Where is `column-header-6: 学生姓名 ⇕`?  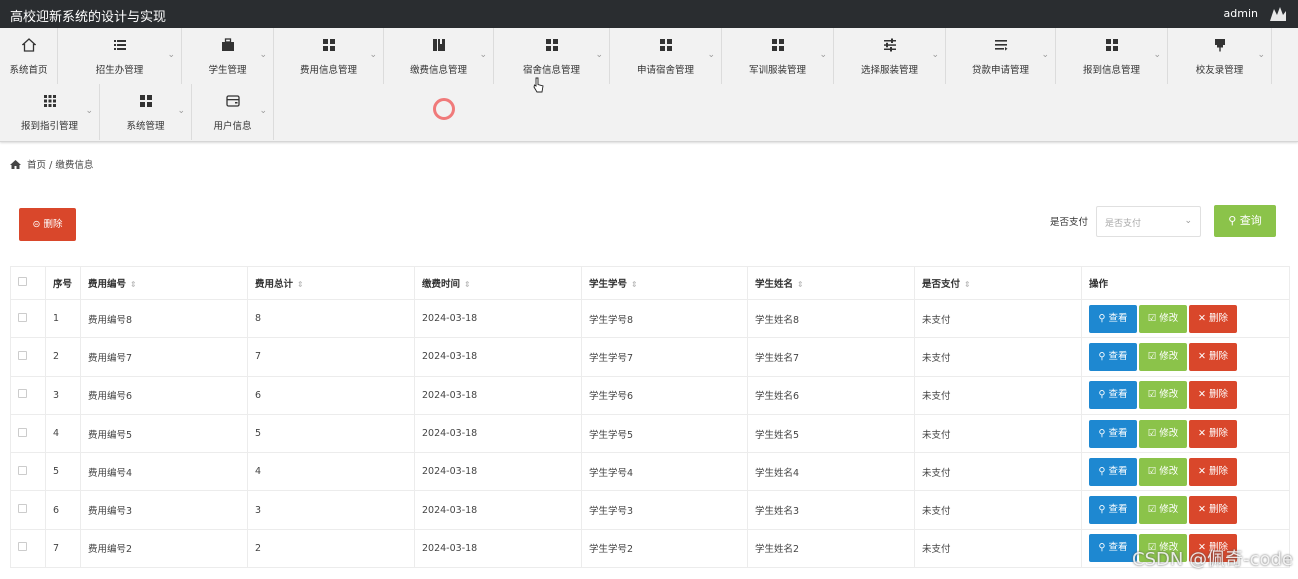 column-header-6: 学生姓名 ⇕ is located at coordinates (831, 283).